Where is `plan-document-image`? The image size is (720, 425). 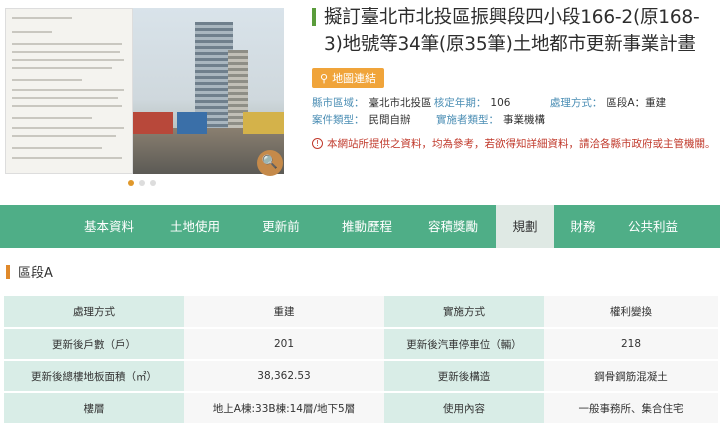 plan-document-image is located at coordinates (69, 91).